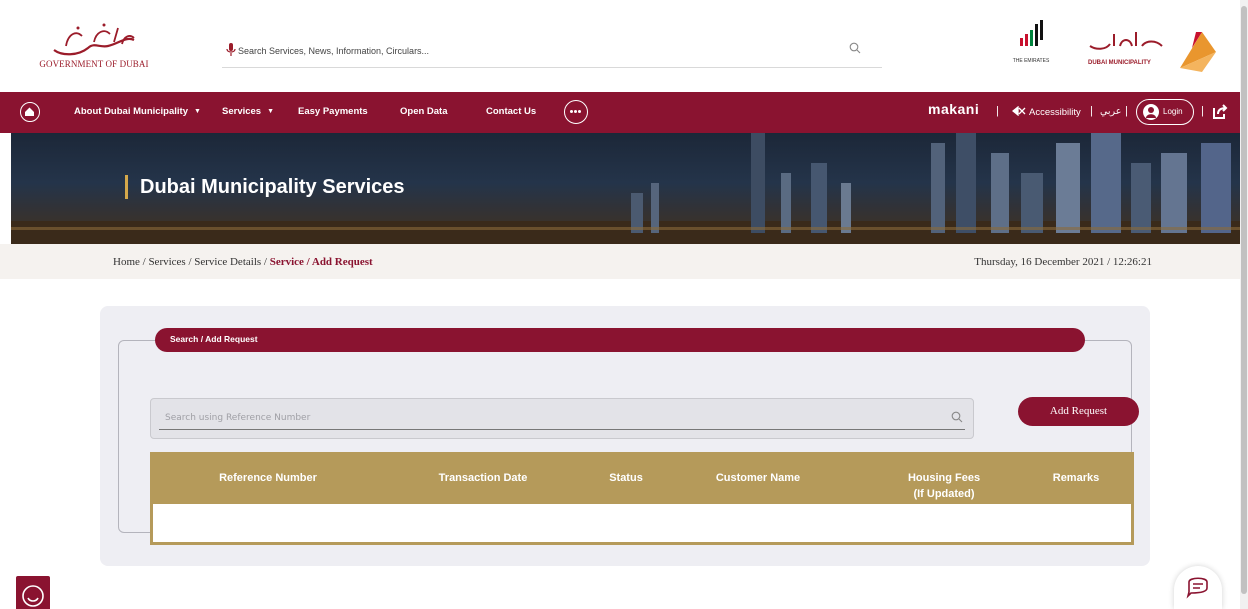 Image resolution: width=1248 pixels, height=609 pixels. I want to click on search-add-request-legend: Search / Add Request, so click(620, 340).